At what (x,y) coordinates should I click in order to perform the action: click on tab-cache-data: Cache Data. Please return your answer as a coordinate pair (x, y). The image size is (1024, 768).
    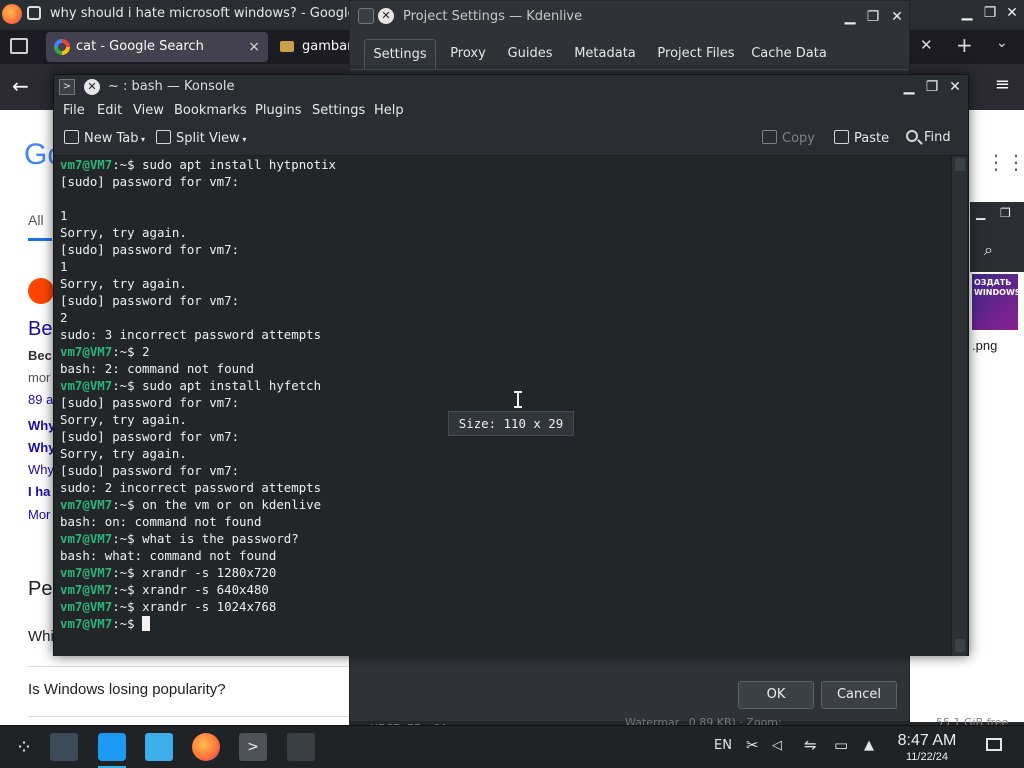
    Looking at the image, I should click on (789, 54).